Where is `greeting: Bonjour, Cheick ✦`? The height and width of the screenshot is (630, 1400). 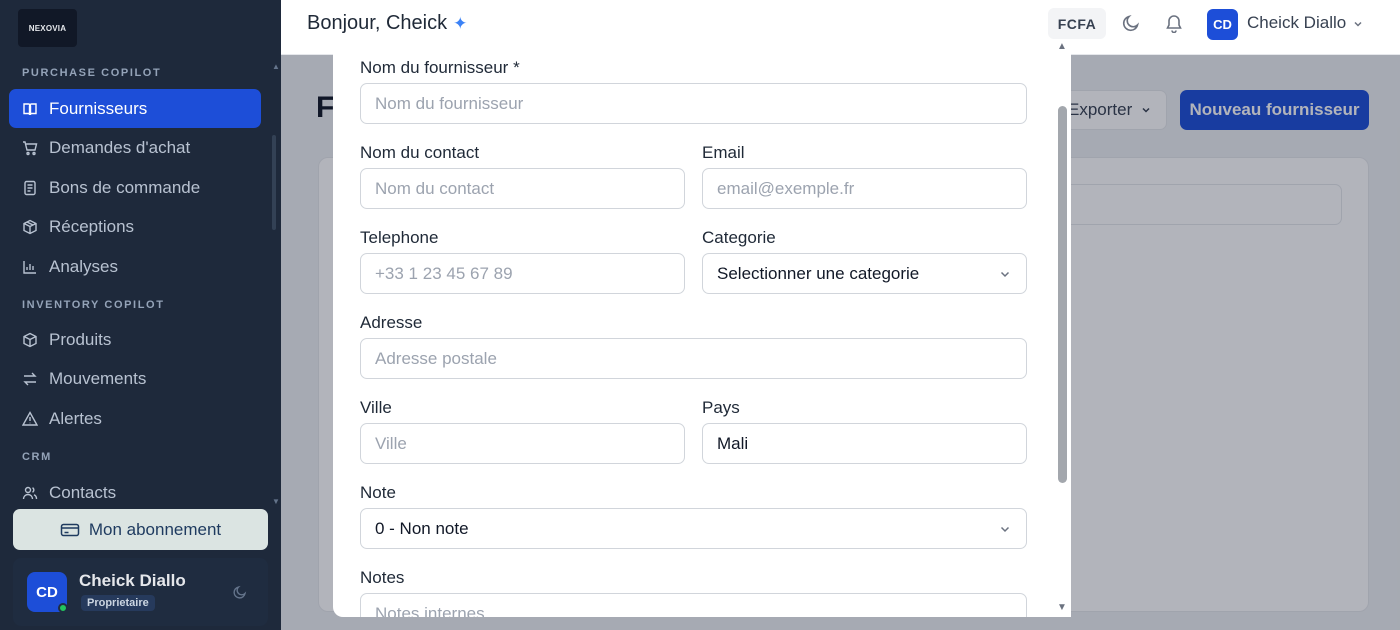 greeting: Bonjour, Cheick ✦ is located at coordinates (387, 23).